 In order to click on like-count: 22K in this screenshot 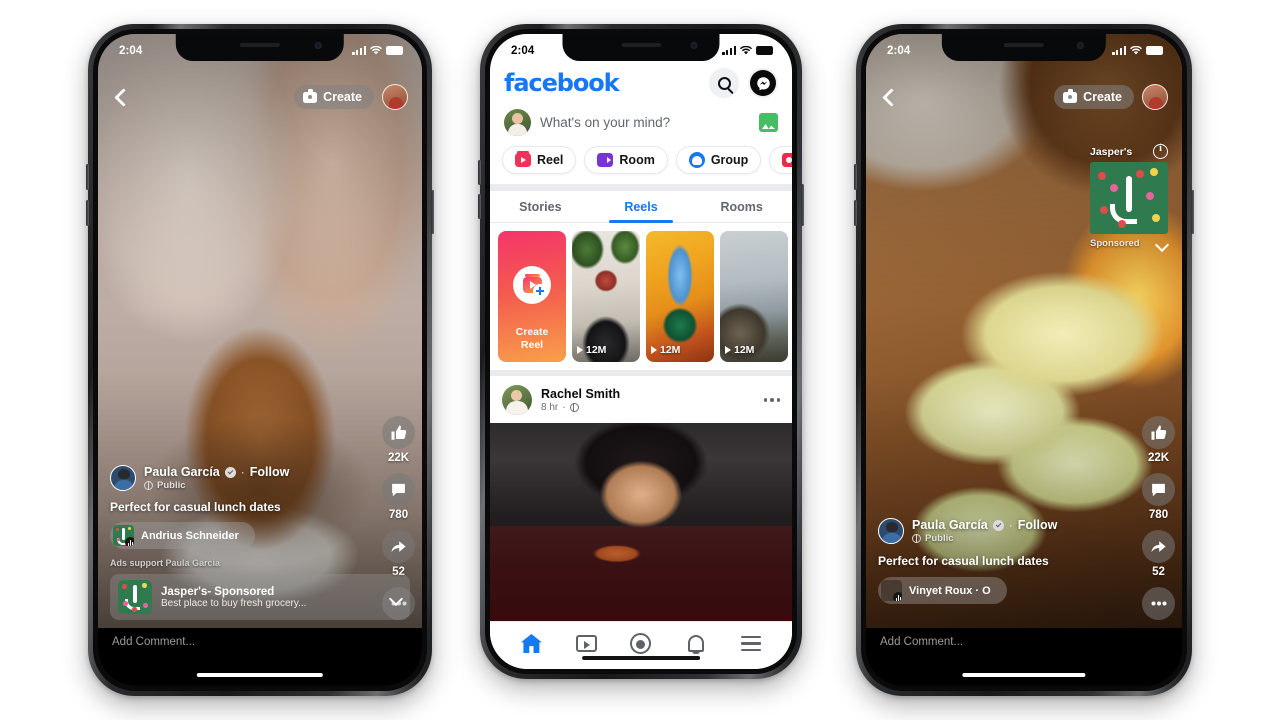, I will do `click(1158, 458)`.